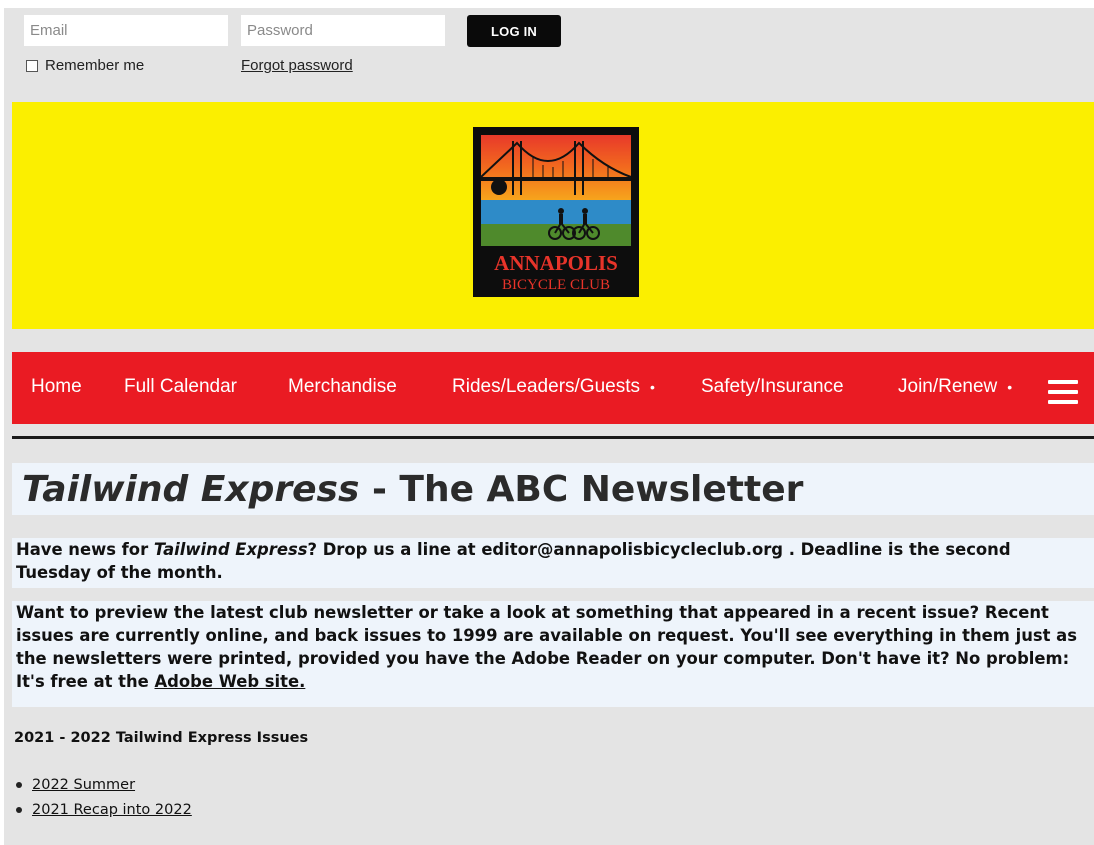 This screenshot has height=845, width=1094. What do you see at coordinates (161, 738) in the screenshot?
I see `issues-heading: 2021 - 2022 Tailwind Express Issues` at bounding box center [161, 738].